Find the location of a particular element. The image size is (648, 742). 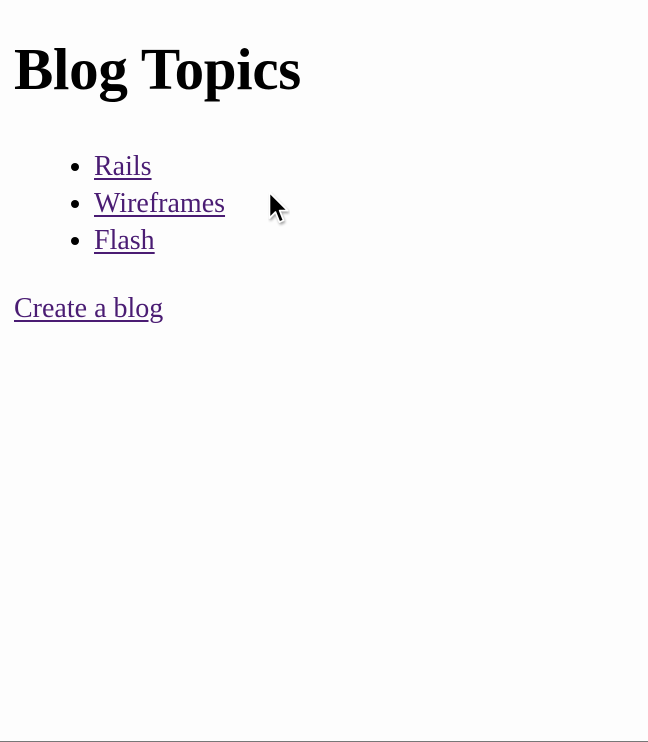

list-item-topic-wireframes: Wireframes is located at coordinates (159, 203).